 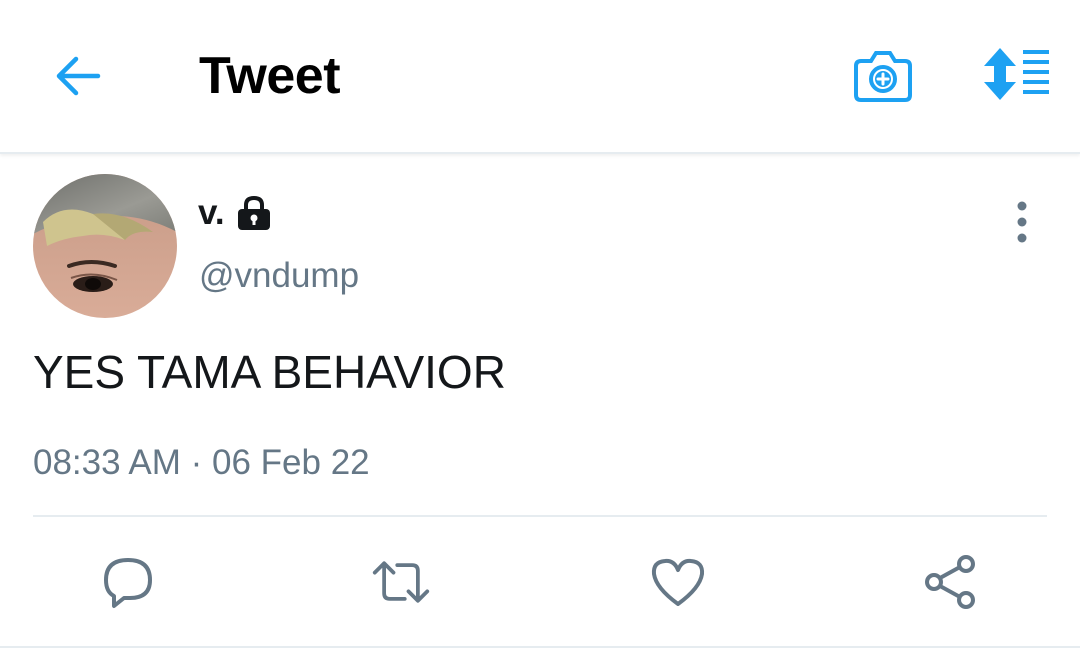 I want to click on tweet-time: 08:33 AM, so click(x=107, y=462).